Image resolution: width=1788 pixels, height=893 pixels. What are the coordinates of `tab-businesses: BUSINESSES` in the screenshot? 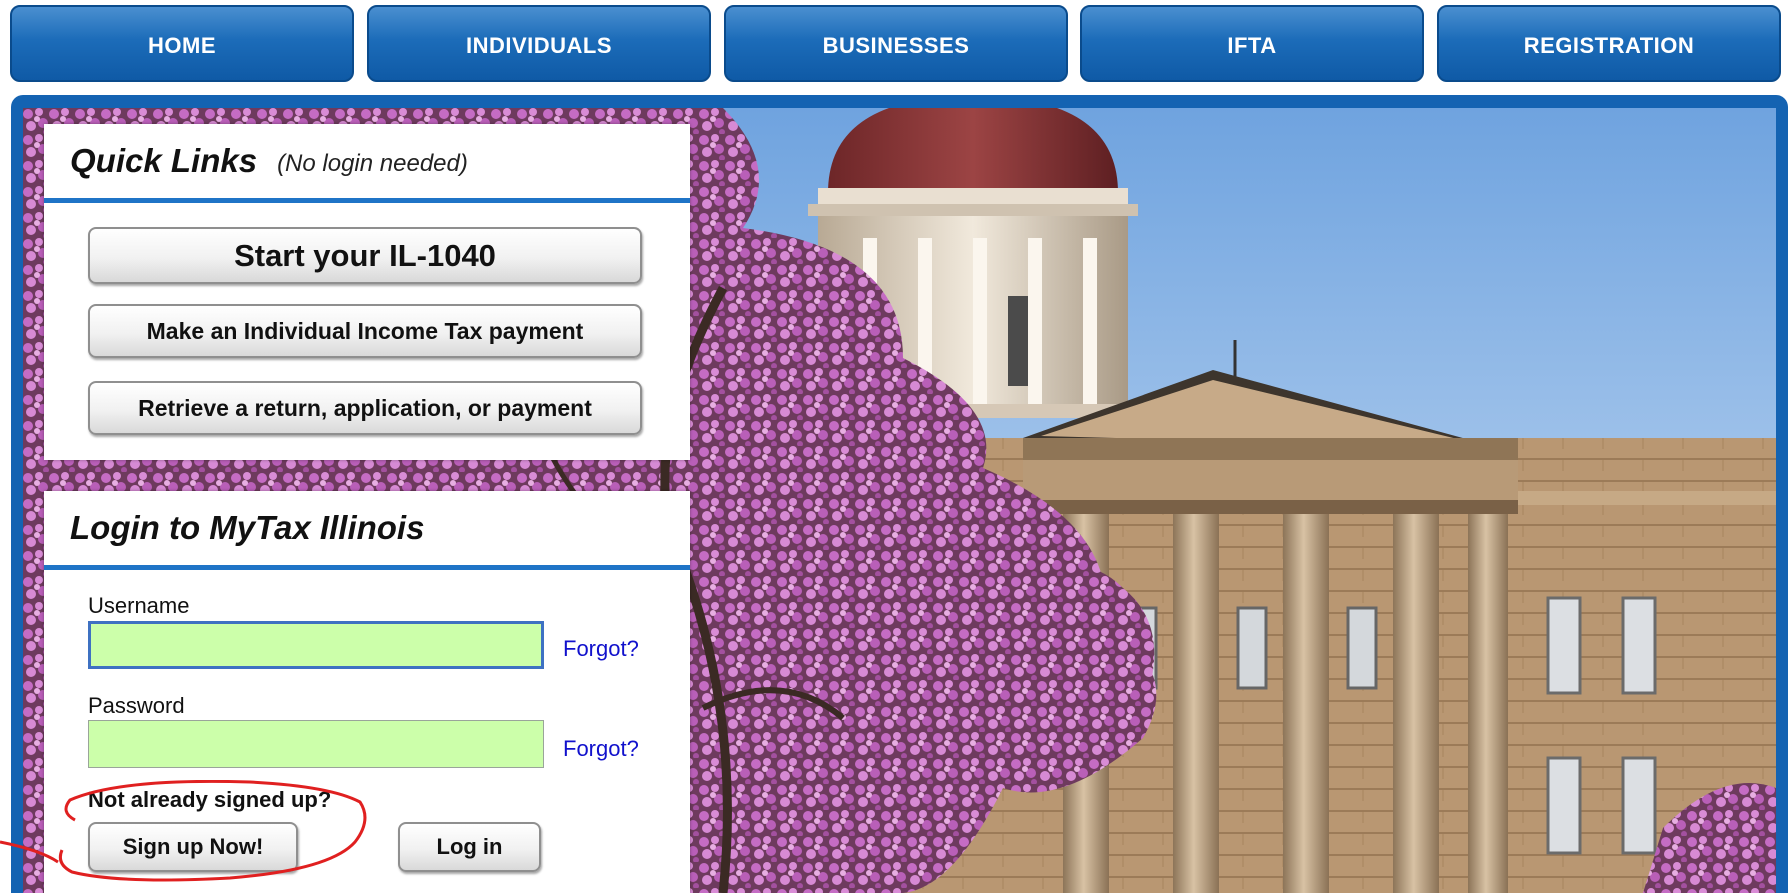 It's located at (896, 43).